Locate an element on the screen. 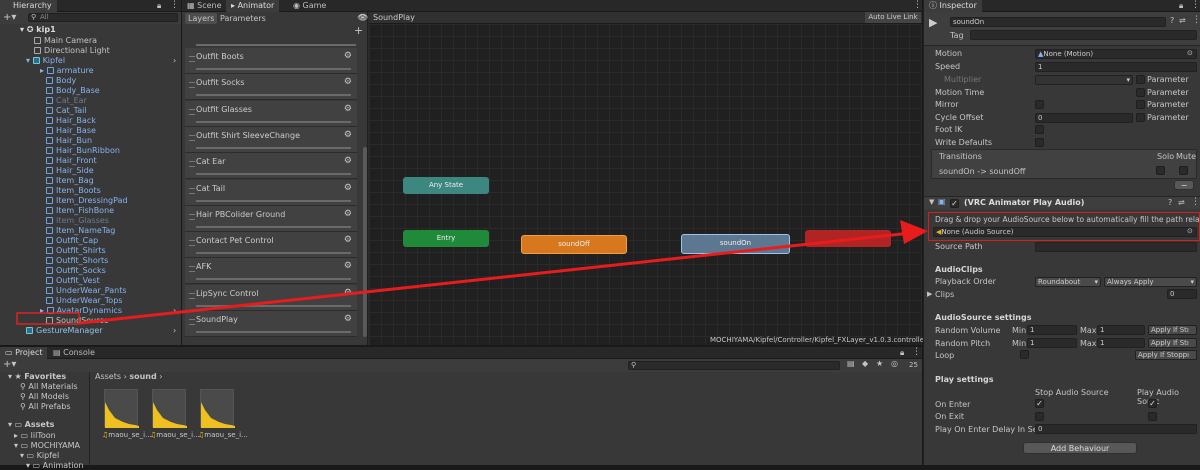  annotation-arrow-line is located at coordinates (500, 277).